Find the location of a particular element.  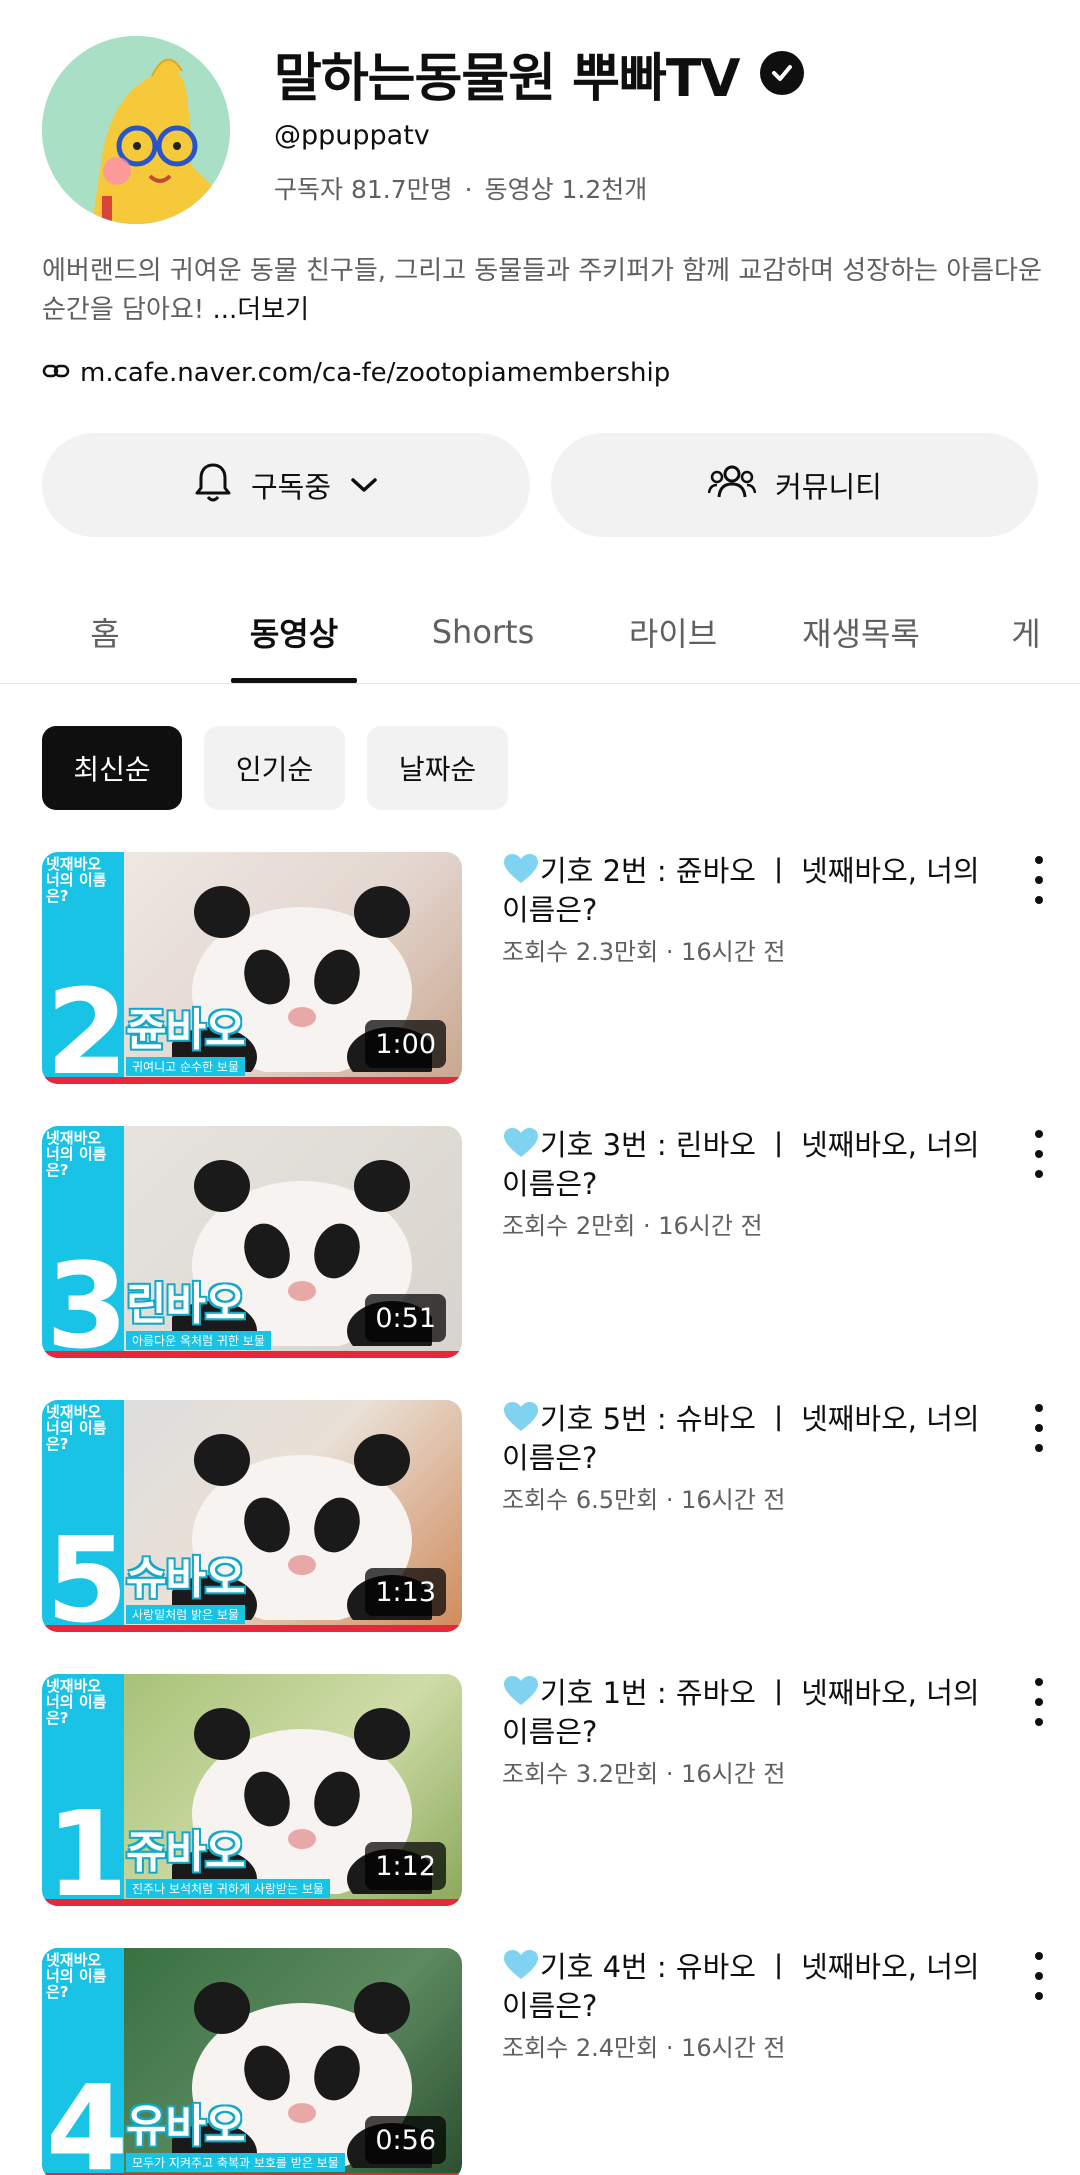

video-meta: 조회수 2.4만회 · 16시간 전 is located at coordinates (644, 2048).